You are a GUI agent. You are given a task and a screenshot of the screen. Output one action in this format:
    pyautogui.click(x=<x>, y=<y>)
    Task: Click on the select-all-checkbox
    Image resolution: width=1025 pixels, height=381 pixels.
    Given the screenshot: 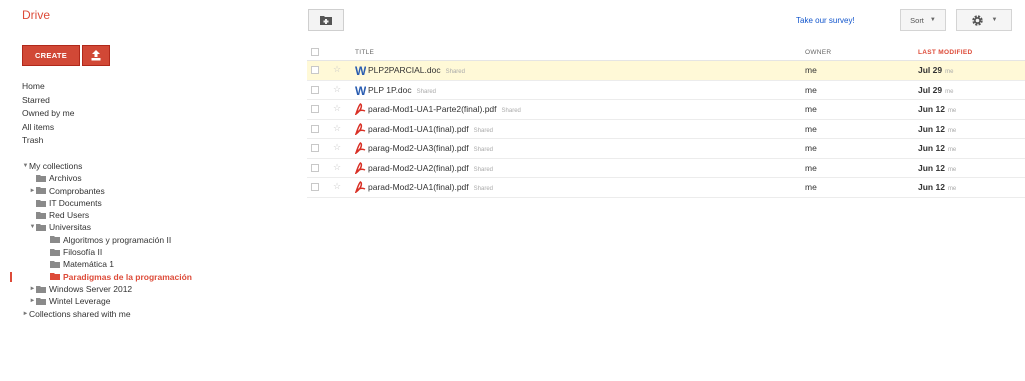 What is the action you would take?
    pyautogui.click(x=314, y=52)
    